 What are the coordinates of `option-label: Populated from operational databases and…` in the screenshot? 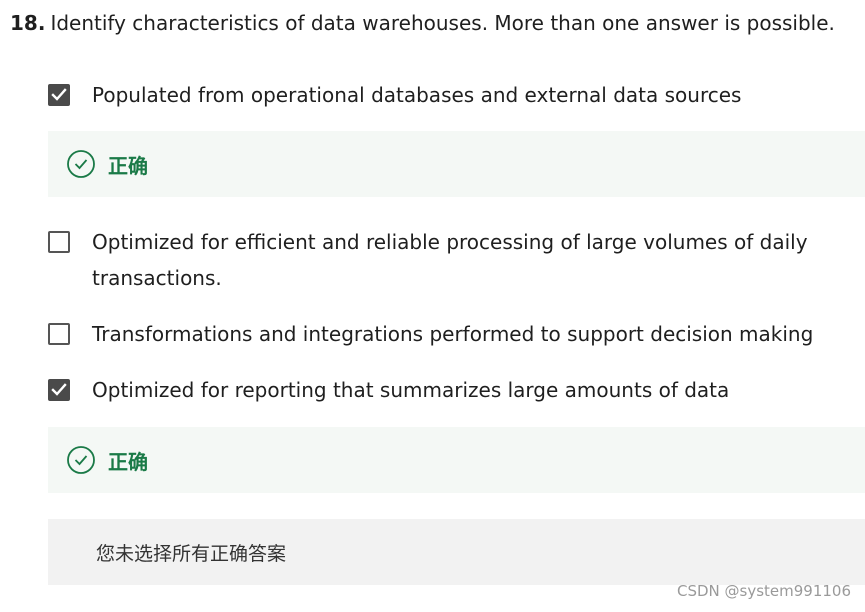 It's located at (417, 95).